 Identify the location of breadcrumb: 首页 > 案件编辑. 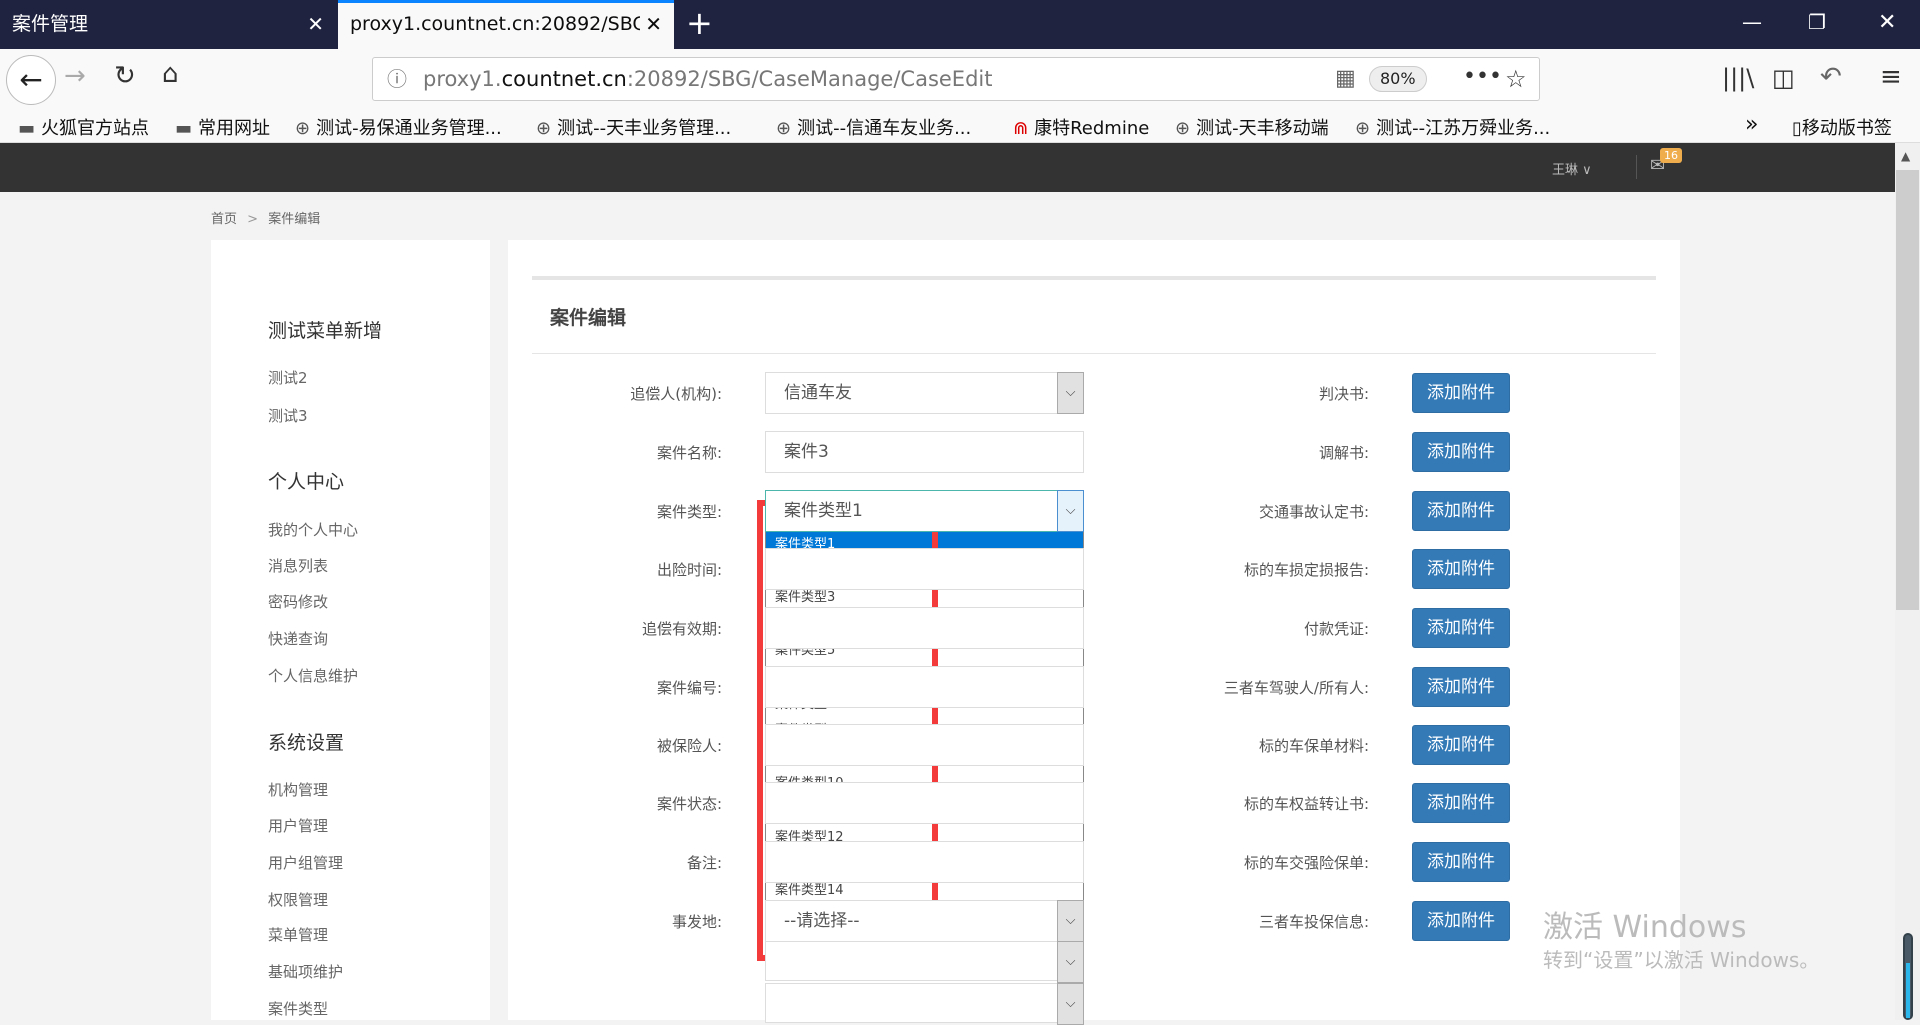
(265, 217).